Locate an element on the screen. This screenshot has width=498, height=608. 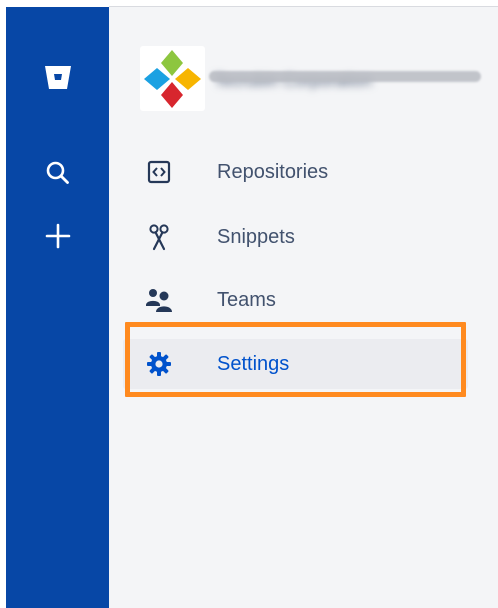
search-icon is located at coordinates (57, 172).